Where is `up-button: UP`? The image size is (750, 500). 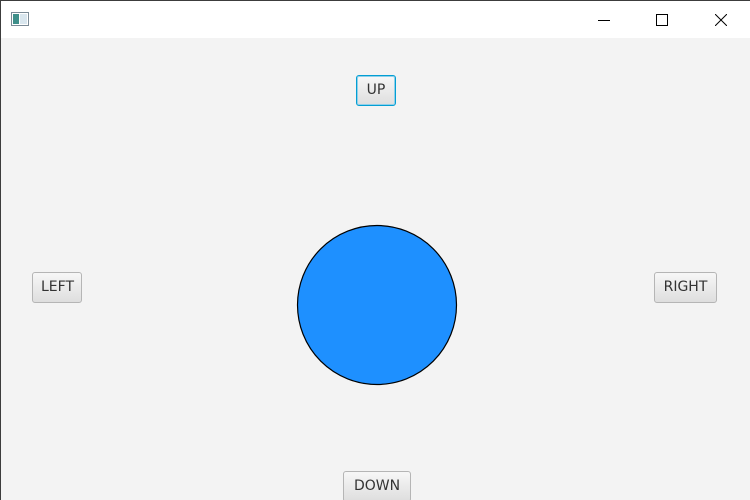 up-button: UP is located at coordinates (376, 90).